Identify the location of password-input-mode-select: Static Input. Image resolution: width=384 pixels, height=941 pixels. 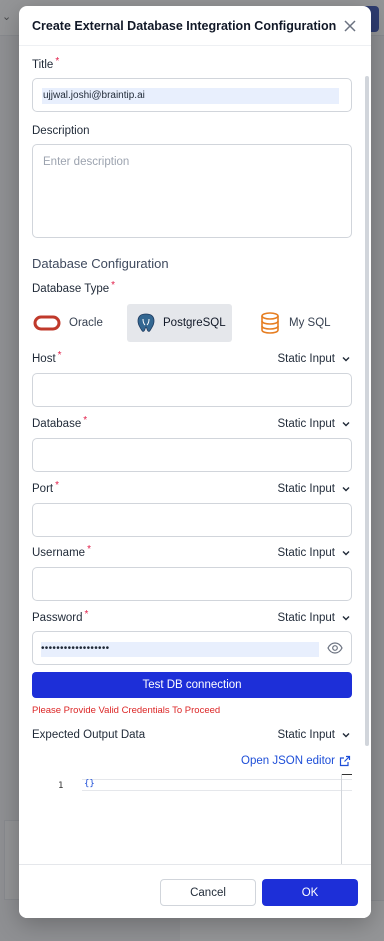
(314, 618).